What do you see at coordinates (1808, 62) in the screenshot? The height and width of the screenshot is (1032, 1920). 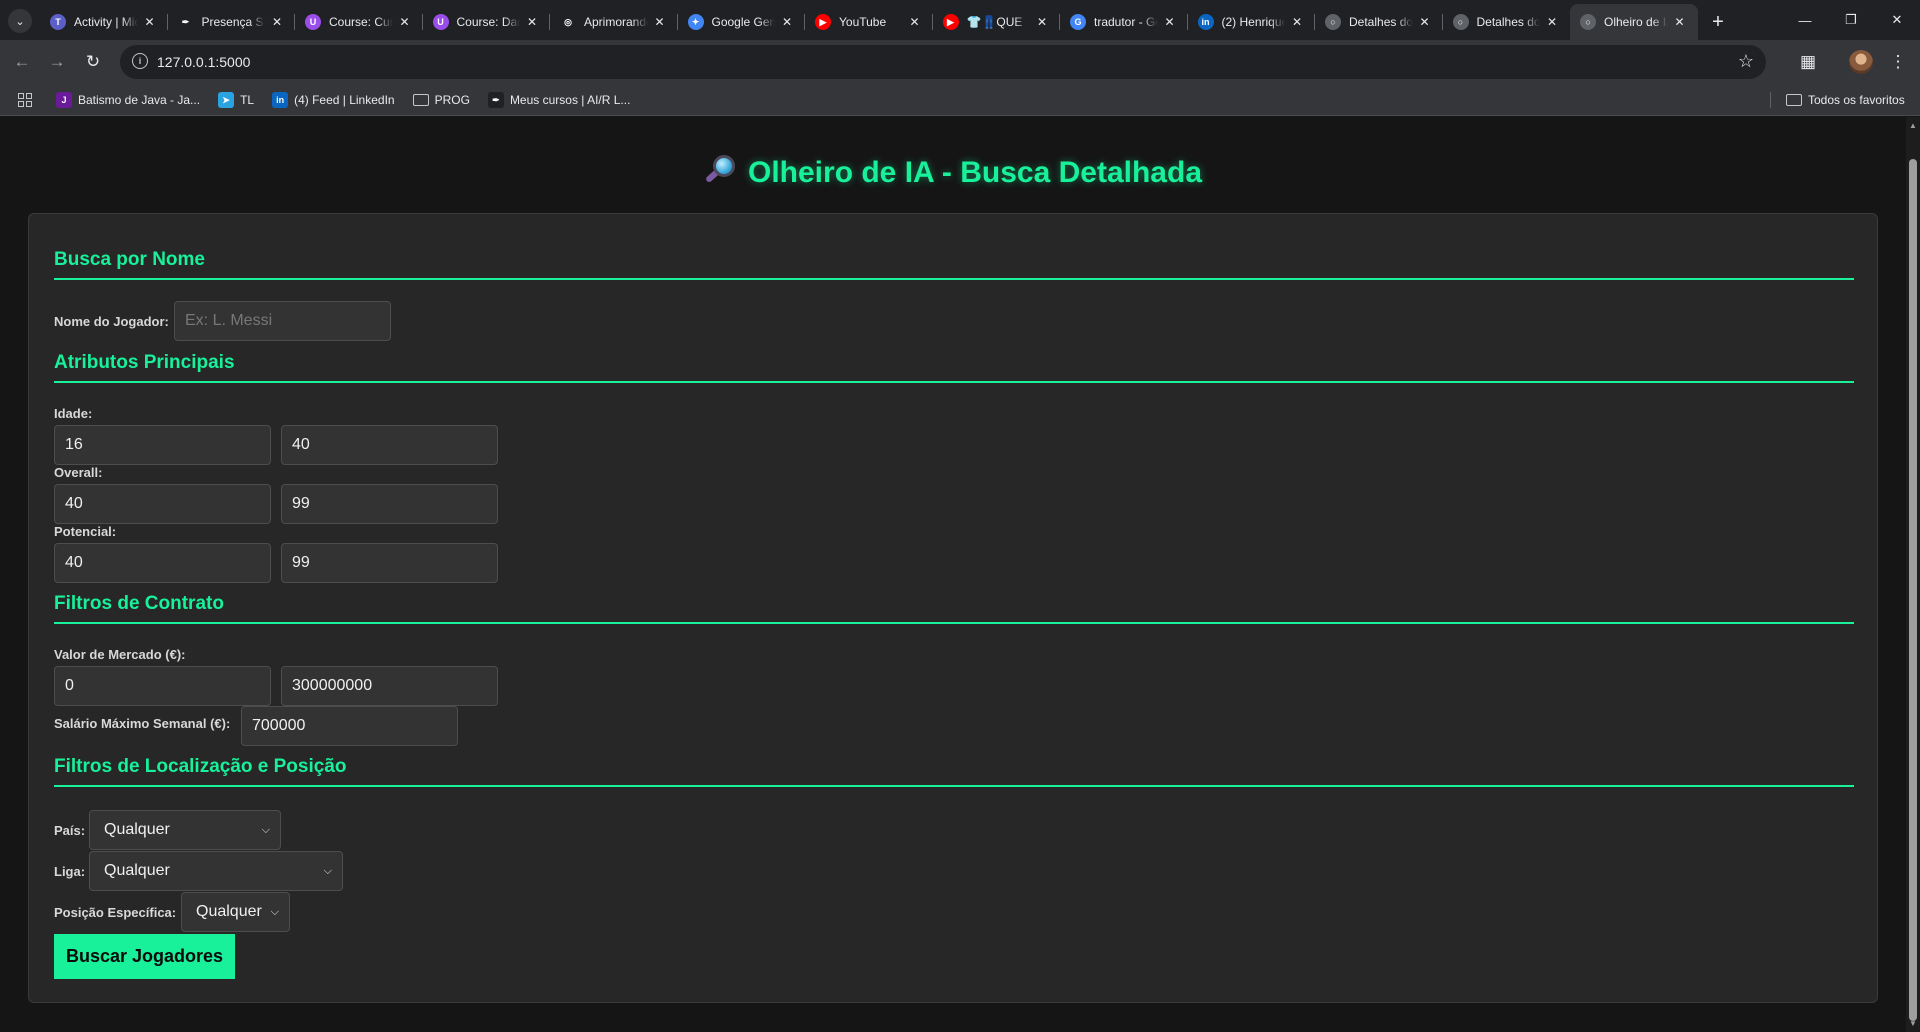 I see `extensions-icon: ▦` at bounding box center [1808, 62].